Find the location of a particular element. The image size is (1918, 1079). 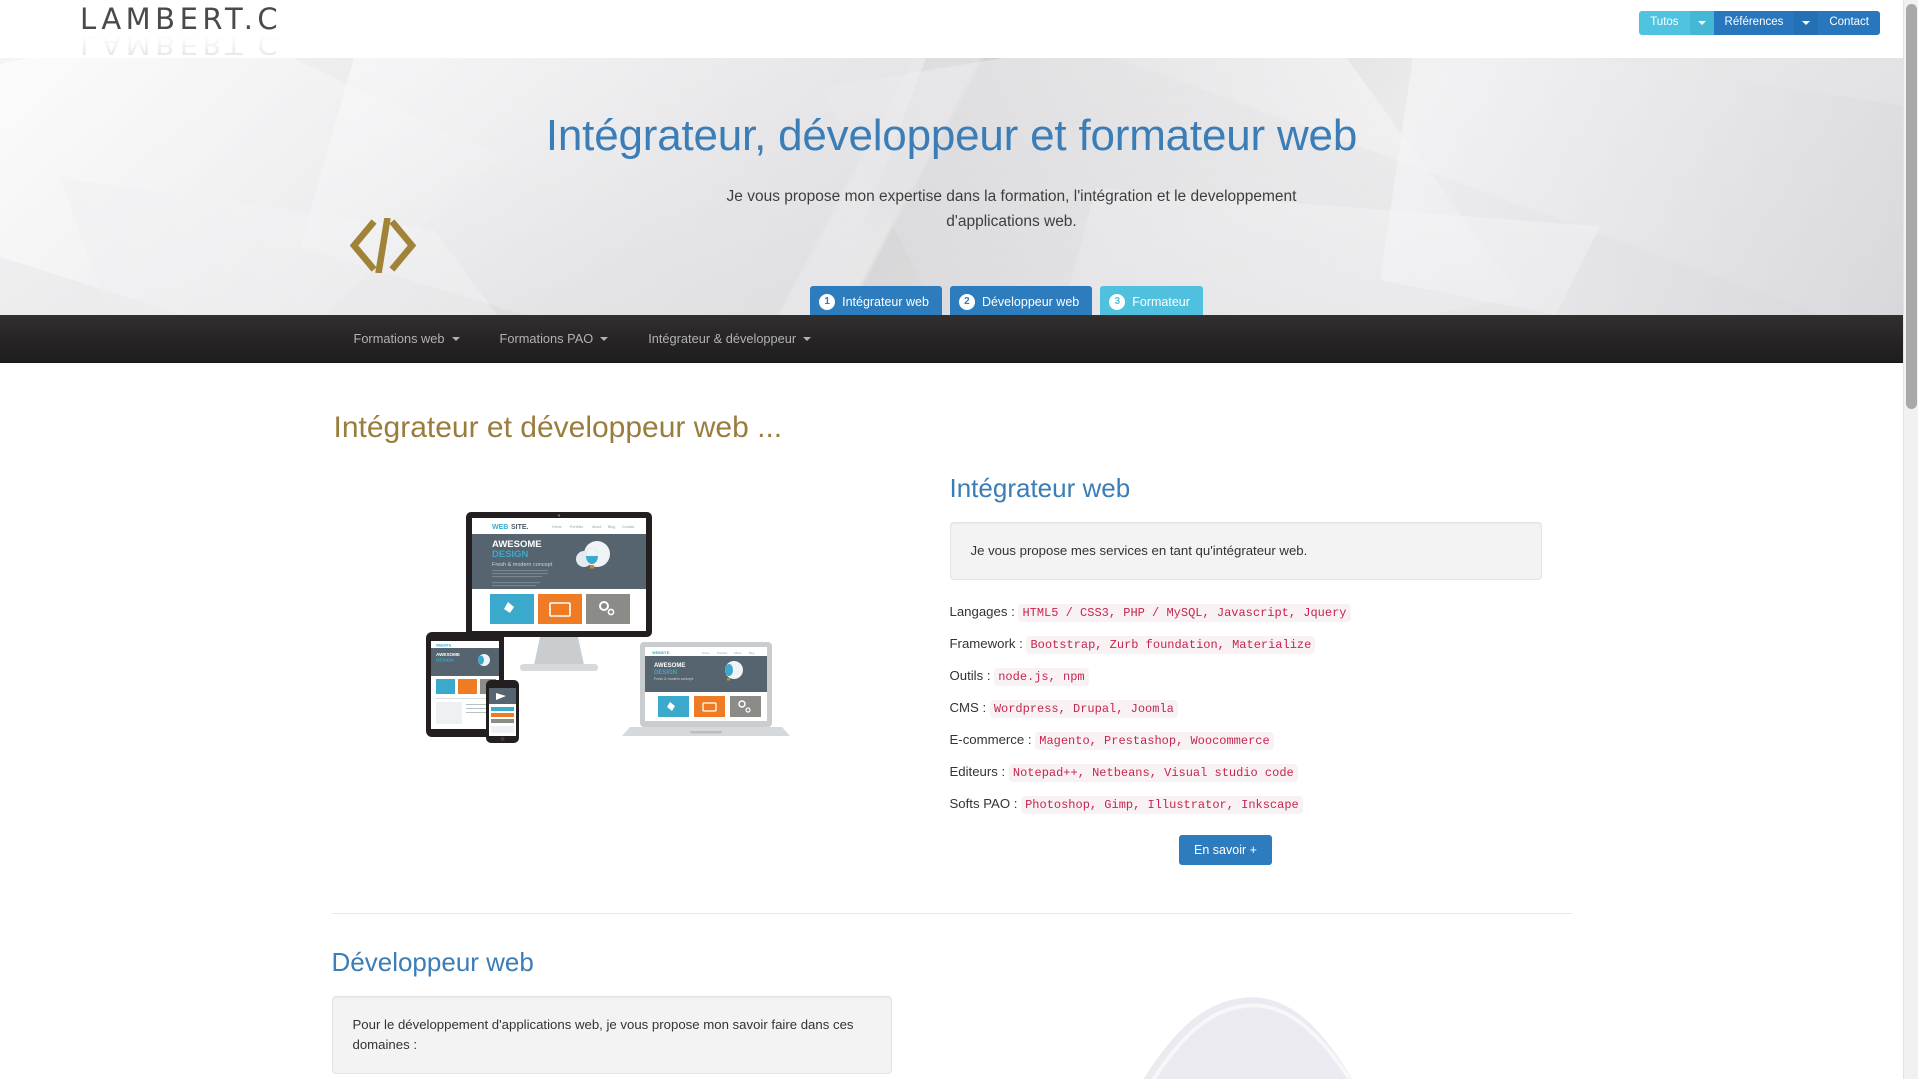

spec-label: Softs PAO : is located at coordinates (983, 803).